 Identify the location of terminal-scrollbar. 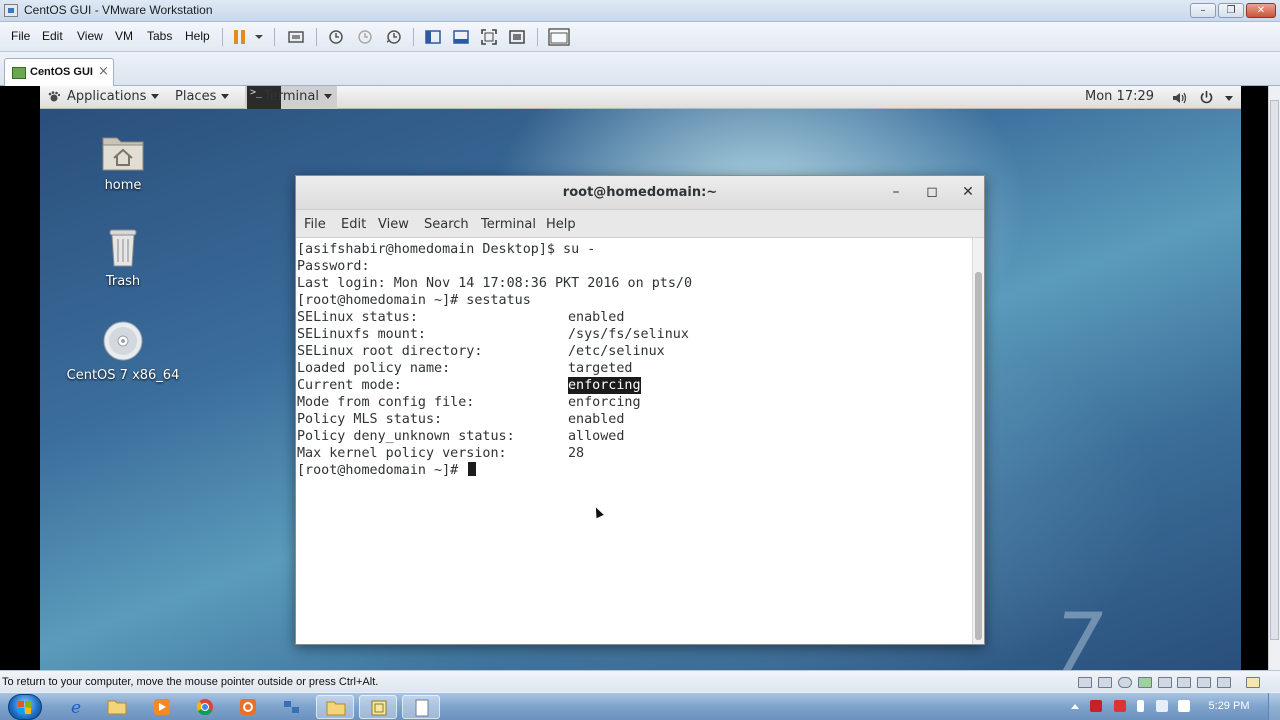
(978, 441).